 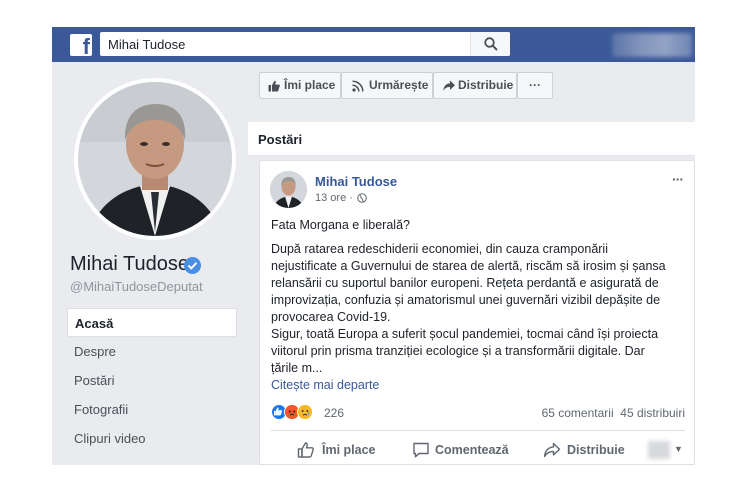 I want to click on nav-item-about: Despre, so click(x=152, y=351).